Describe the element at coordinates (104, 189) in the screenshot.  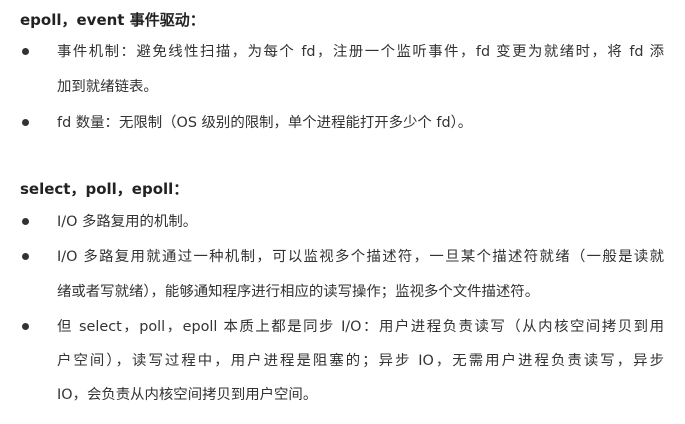
I see `section-heading-select-poll-epoll: select，poll，epoll：` at that location.